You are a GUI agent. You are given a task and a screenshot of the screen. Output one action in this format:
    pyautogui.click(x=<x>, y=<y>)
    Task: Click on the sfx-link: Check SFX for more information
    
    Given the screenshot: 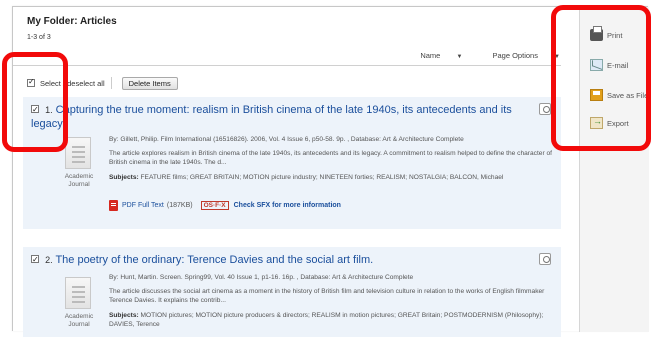 What is the action you would take?
    pyautogui.click(x=287, y=205)
    